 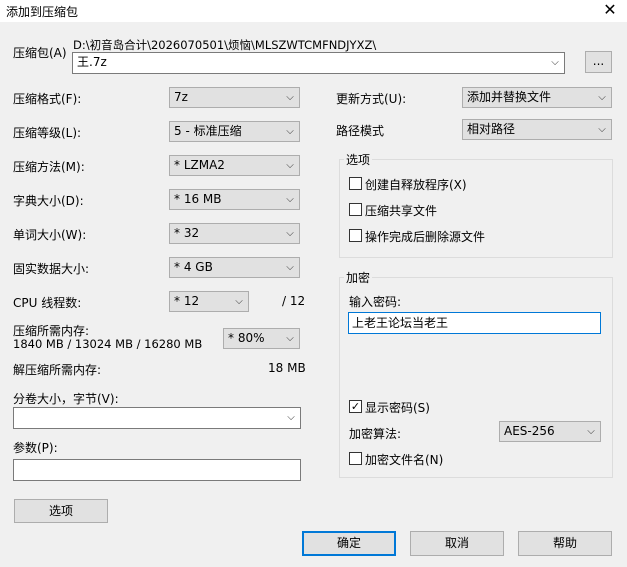 What do you see at coordinates (491, 129) in the screenshot?
I see `pathmode-value: 相对路径` at bounding box center [491, 129].